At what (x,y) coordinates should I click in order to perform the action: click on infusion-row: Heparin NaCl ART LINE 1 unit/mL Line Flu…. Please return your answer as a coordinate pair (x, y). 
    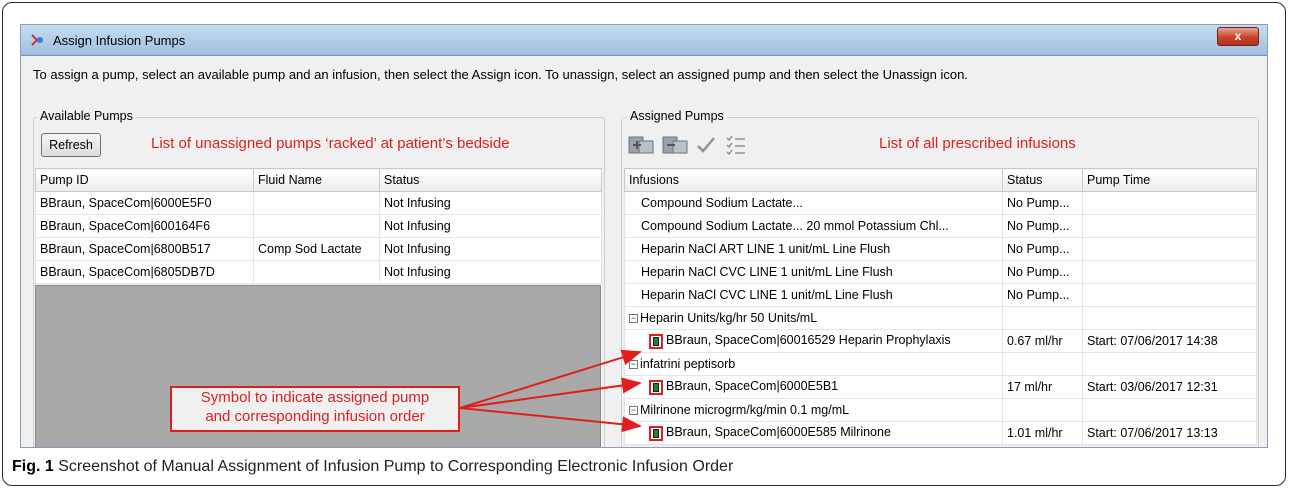
    Looking at the image, I should click on (940, 249).